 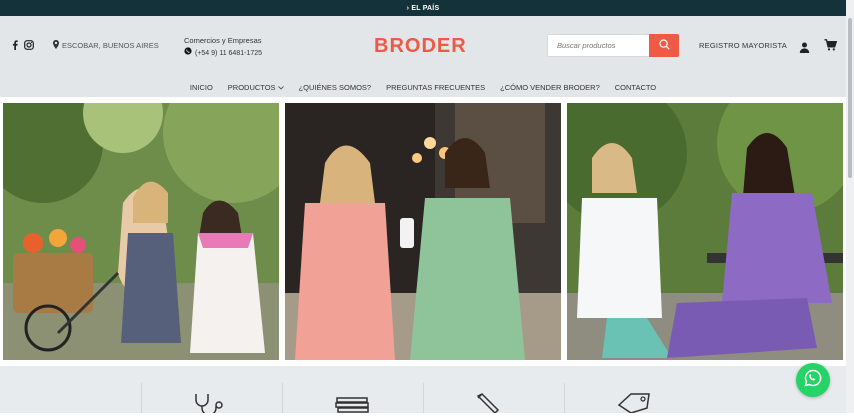 I want to click on user-icon, so click(x=804, y=49).